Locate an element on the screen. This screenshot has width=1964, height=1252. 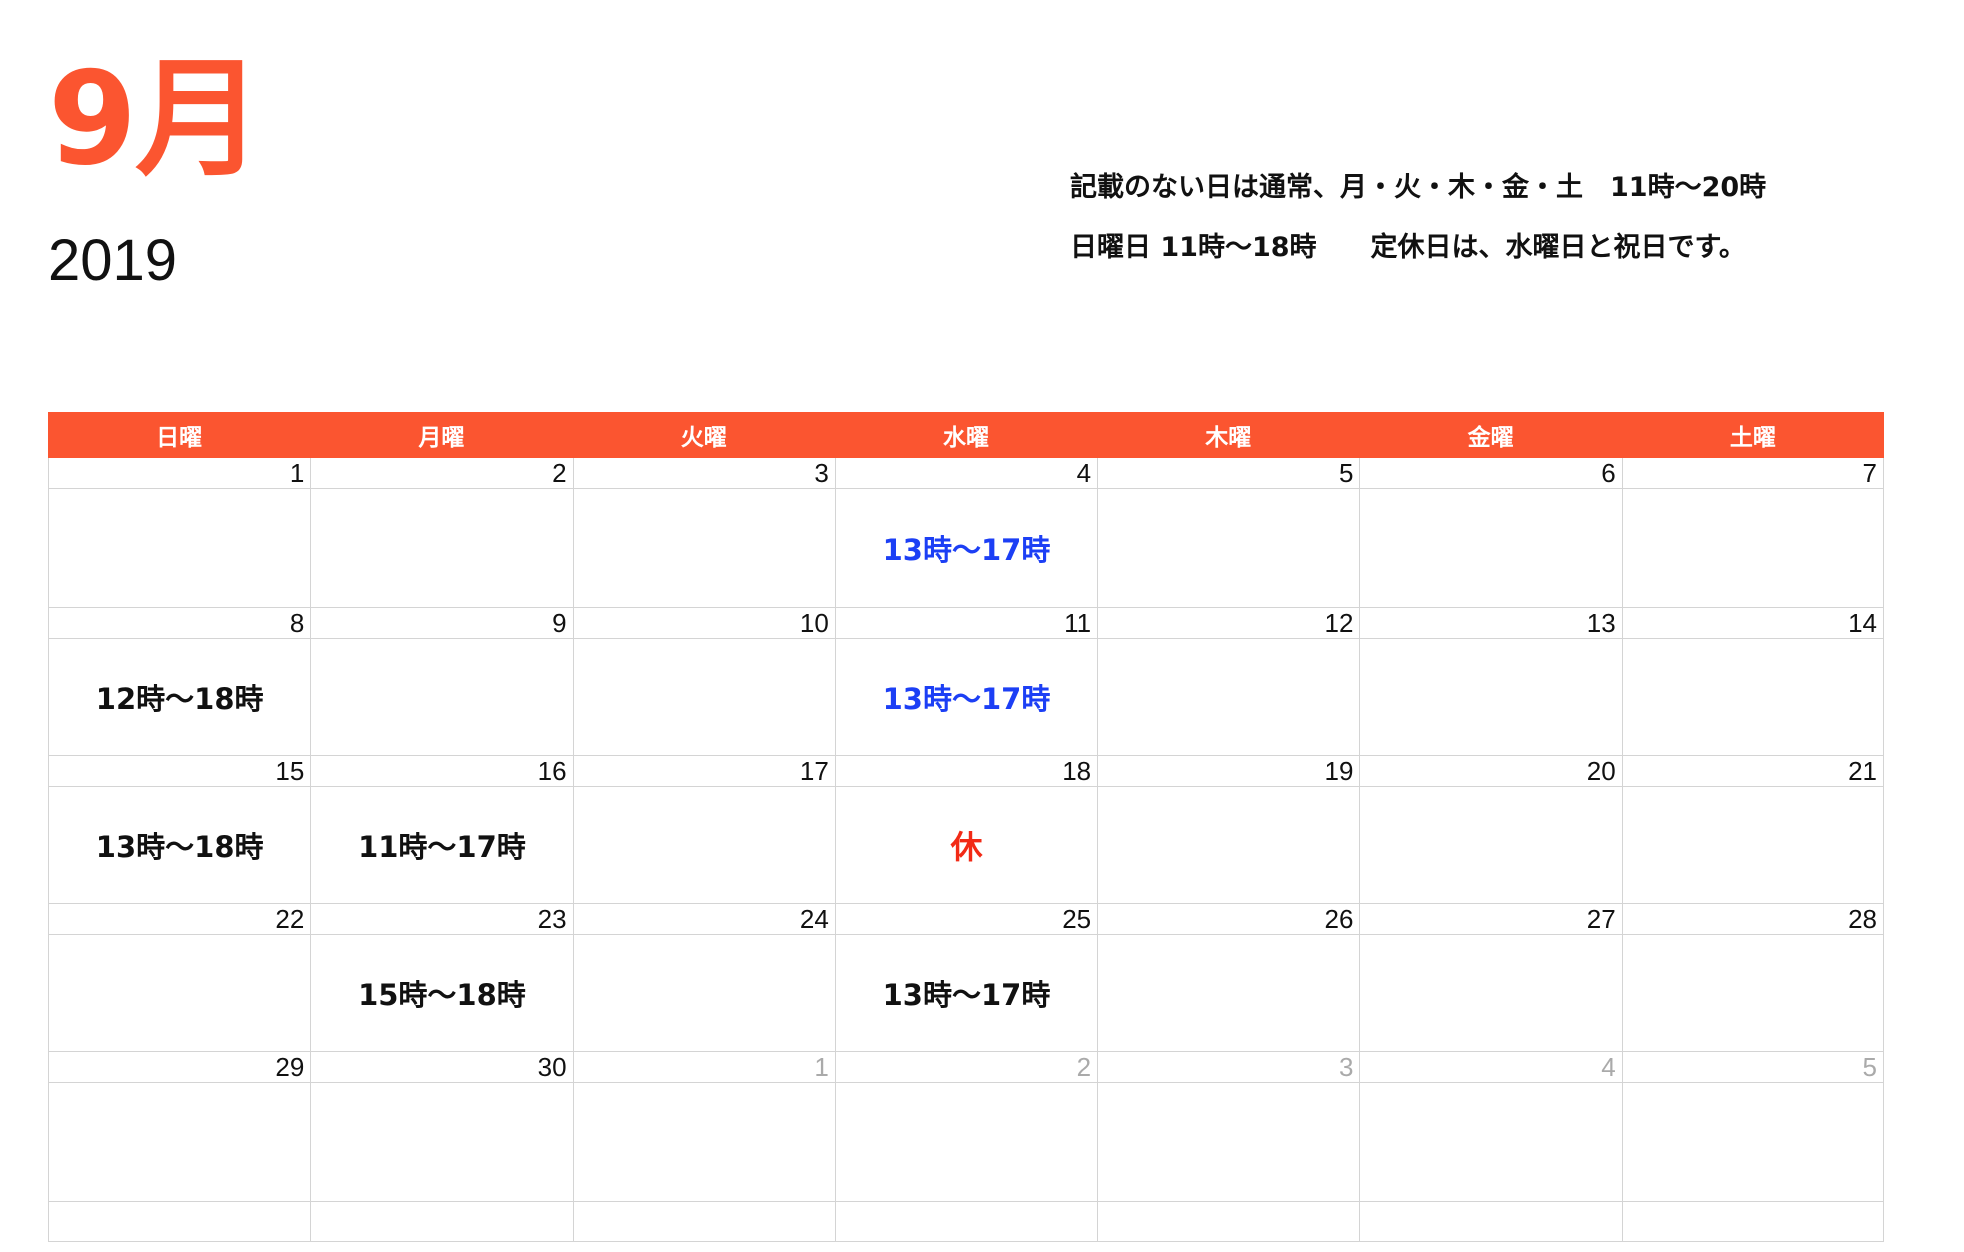
weekday-tuesday: 火曜 is located at coordinates (704, 435).